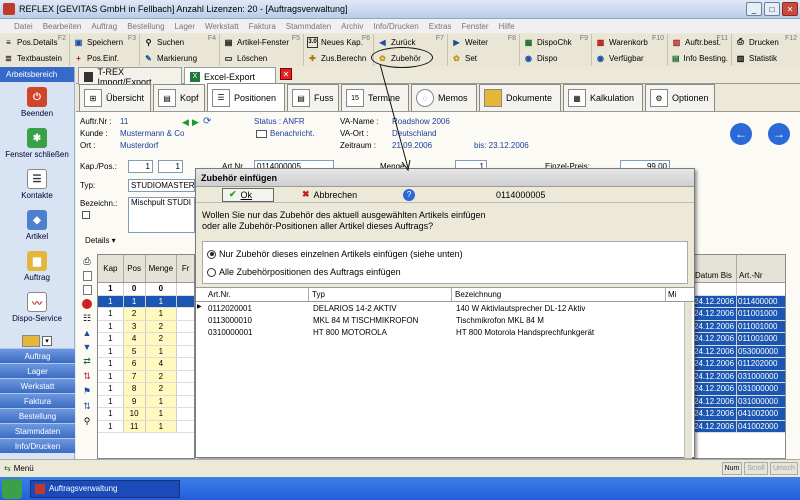 This screenshot has width=800, height=500. What do you see at coordinates (19, 468) in the screenshot?
I see `menu-toggle: ⇆ Menü` at bounding box center [19, 468].